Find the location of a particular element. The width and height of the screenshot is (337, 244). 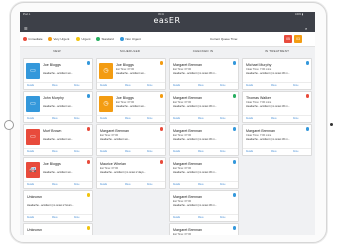

menu-icon: ☰ is located at coordinates (26, 28).